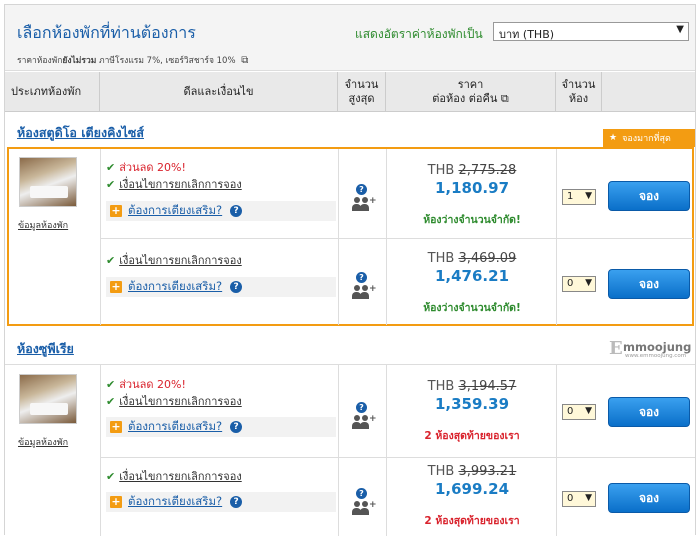 Image resolution: width=700 pixels, height=536 pixels. What do you see at coordinates (419, 34) in the screenshot?
I see `currency-label: แสดงอัตราค่าห้องพักเป็น` at bounding box center [419, 34].